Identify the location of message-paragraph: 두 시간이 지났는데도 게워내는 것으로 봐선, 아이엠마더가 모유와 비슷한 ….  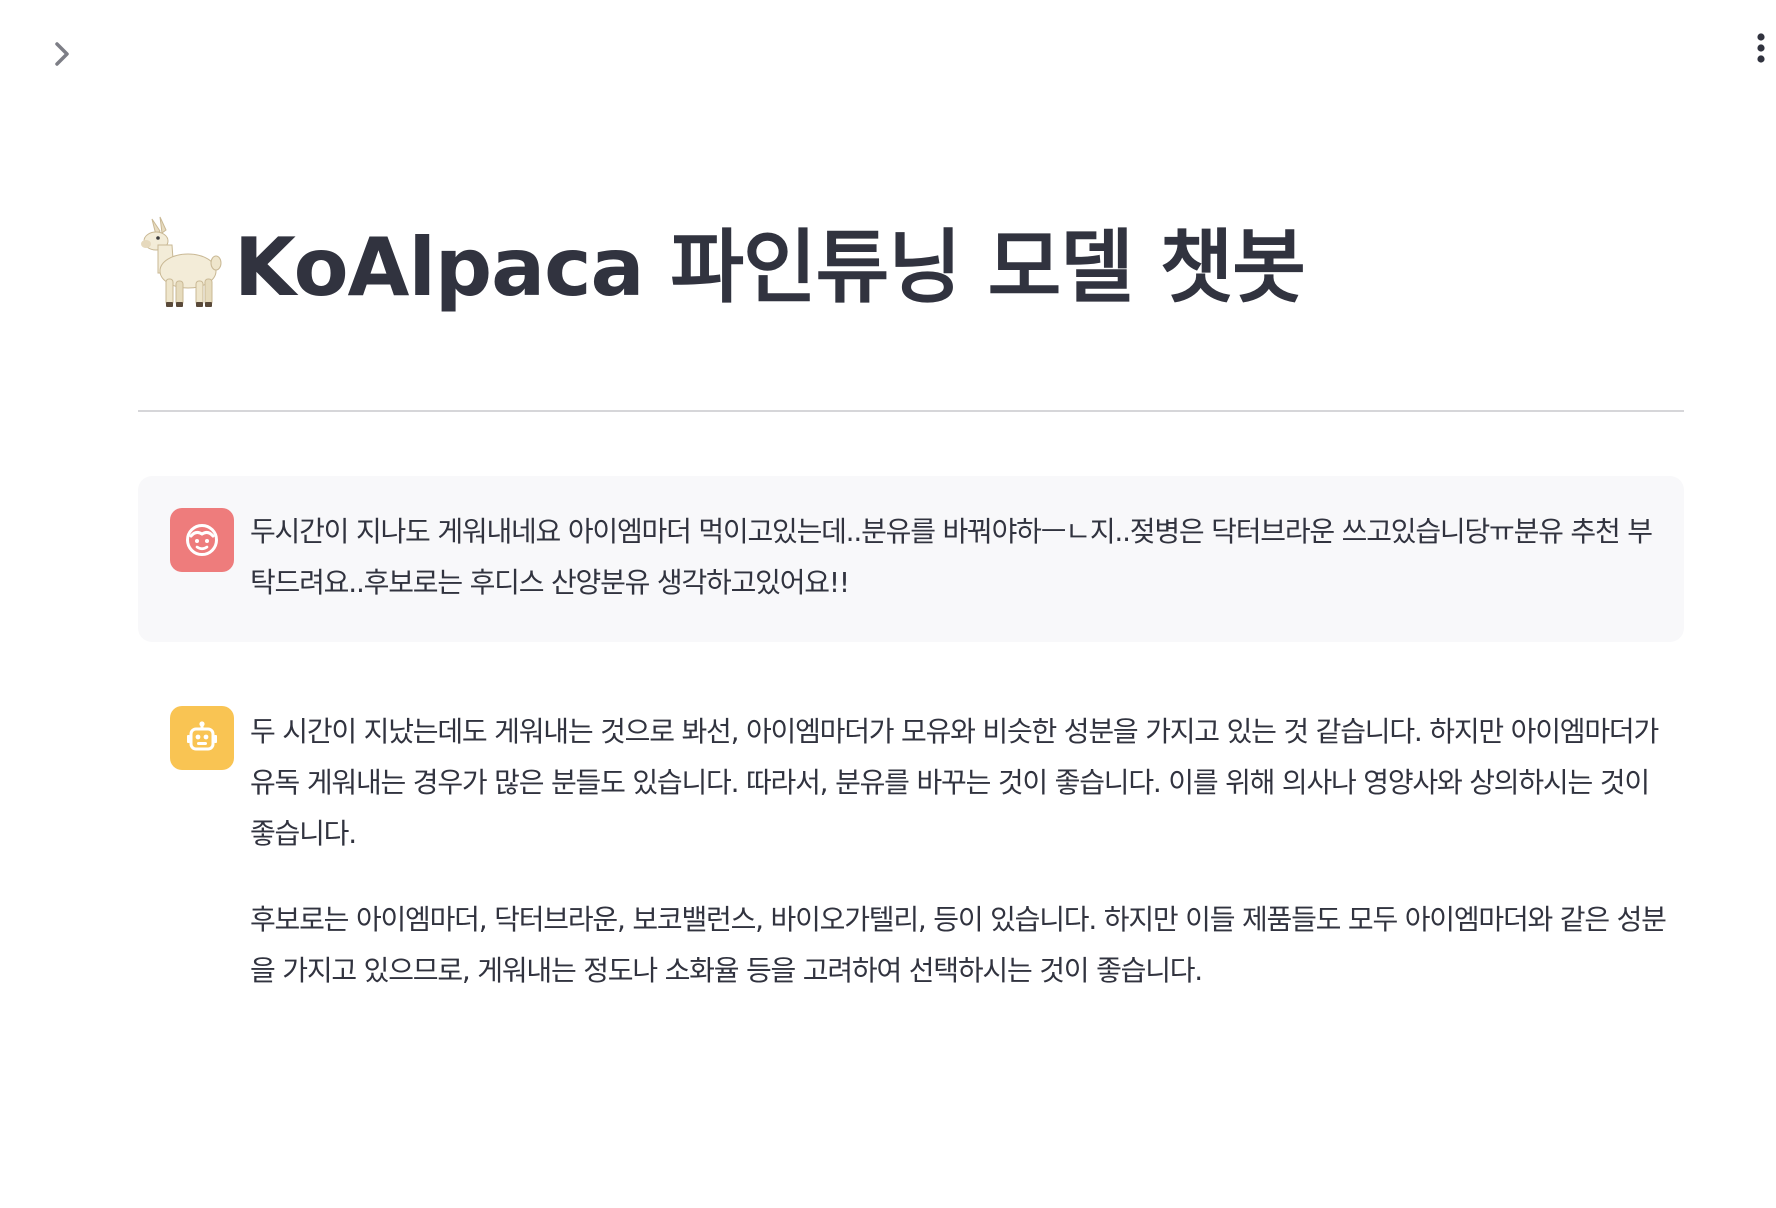
(954, 782).